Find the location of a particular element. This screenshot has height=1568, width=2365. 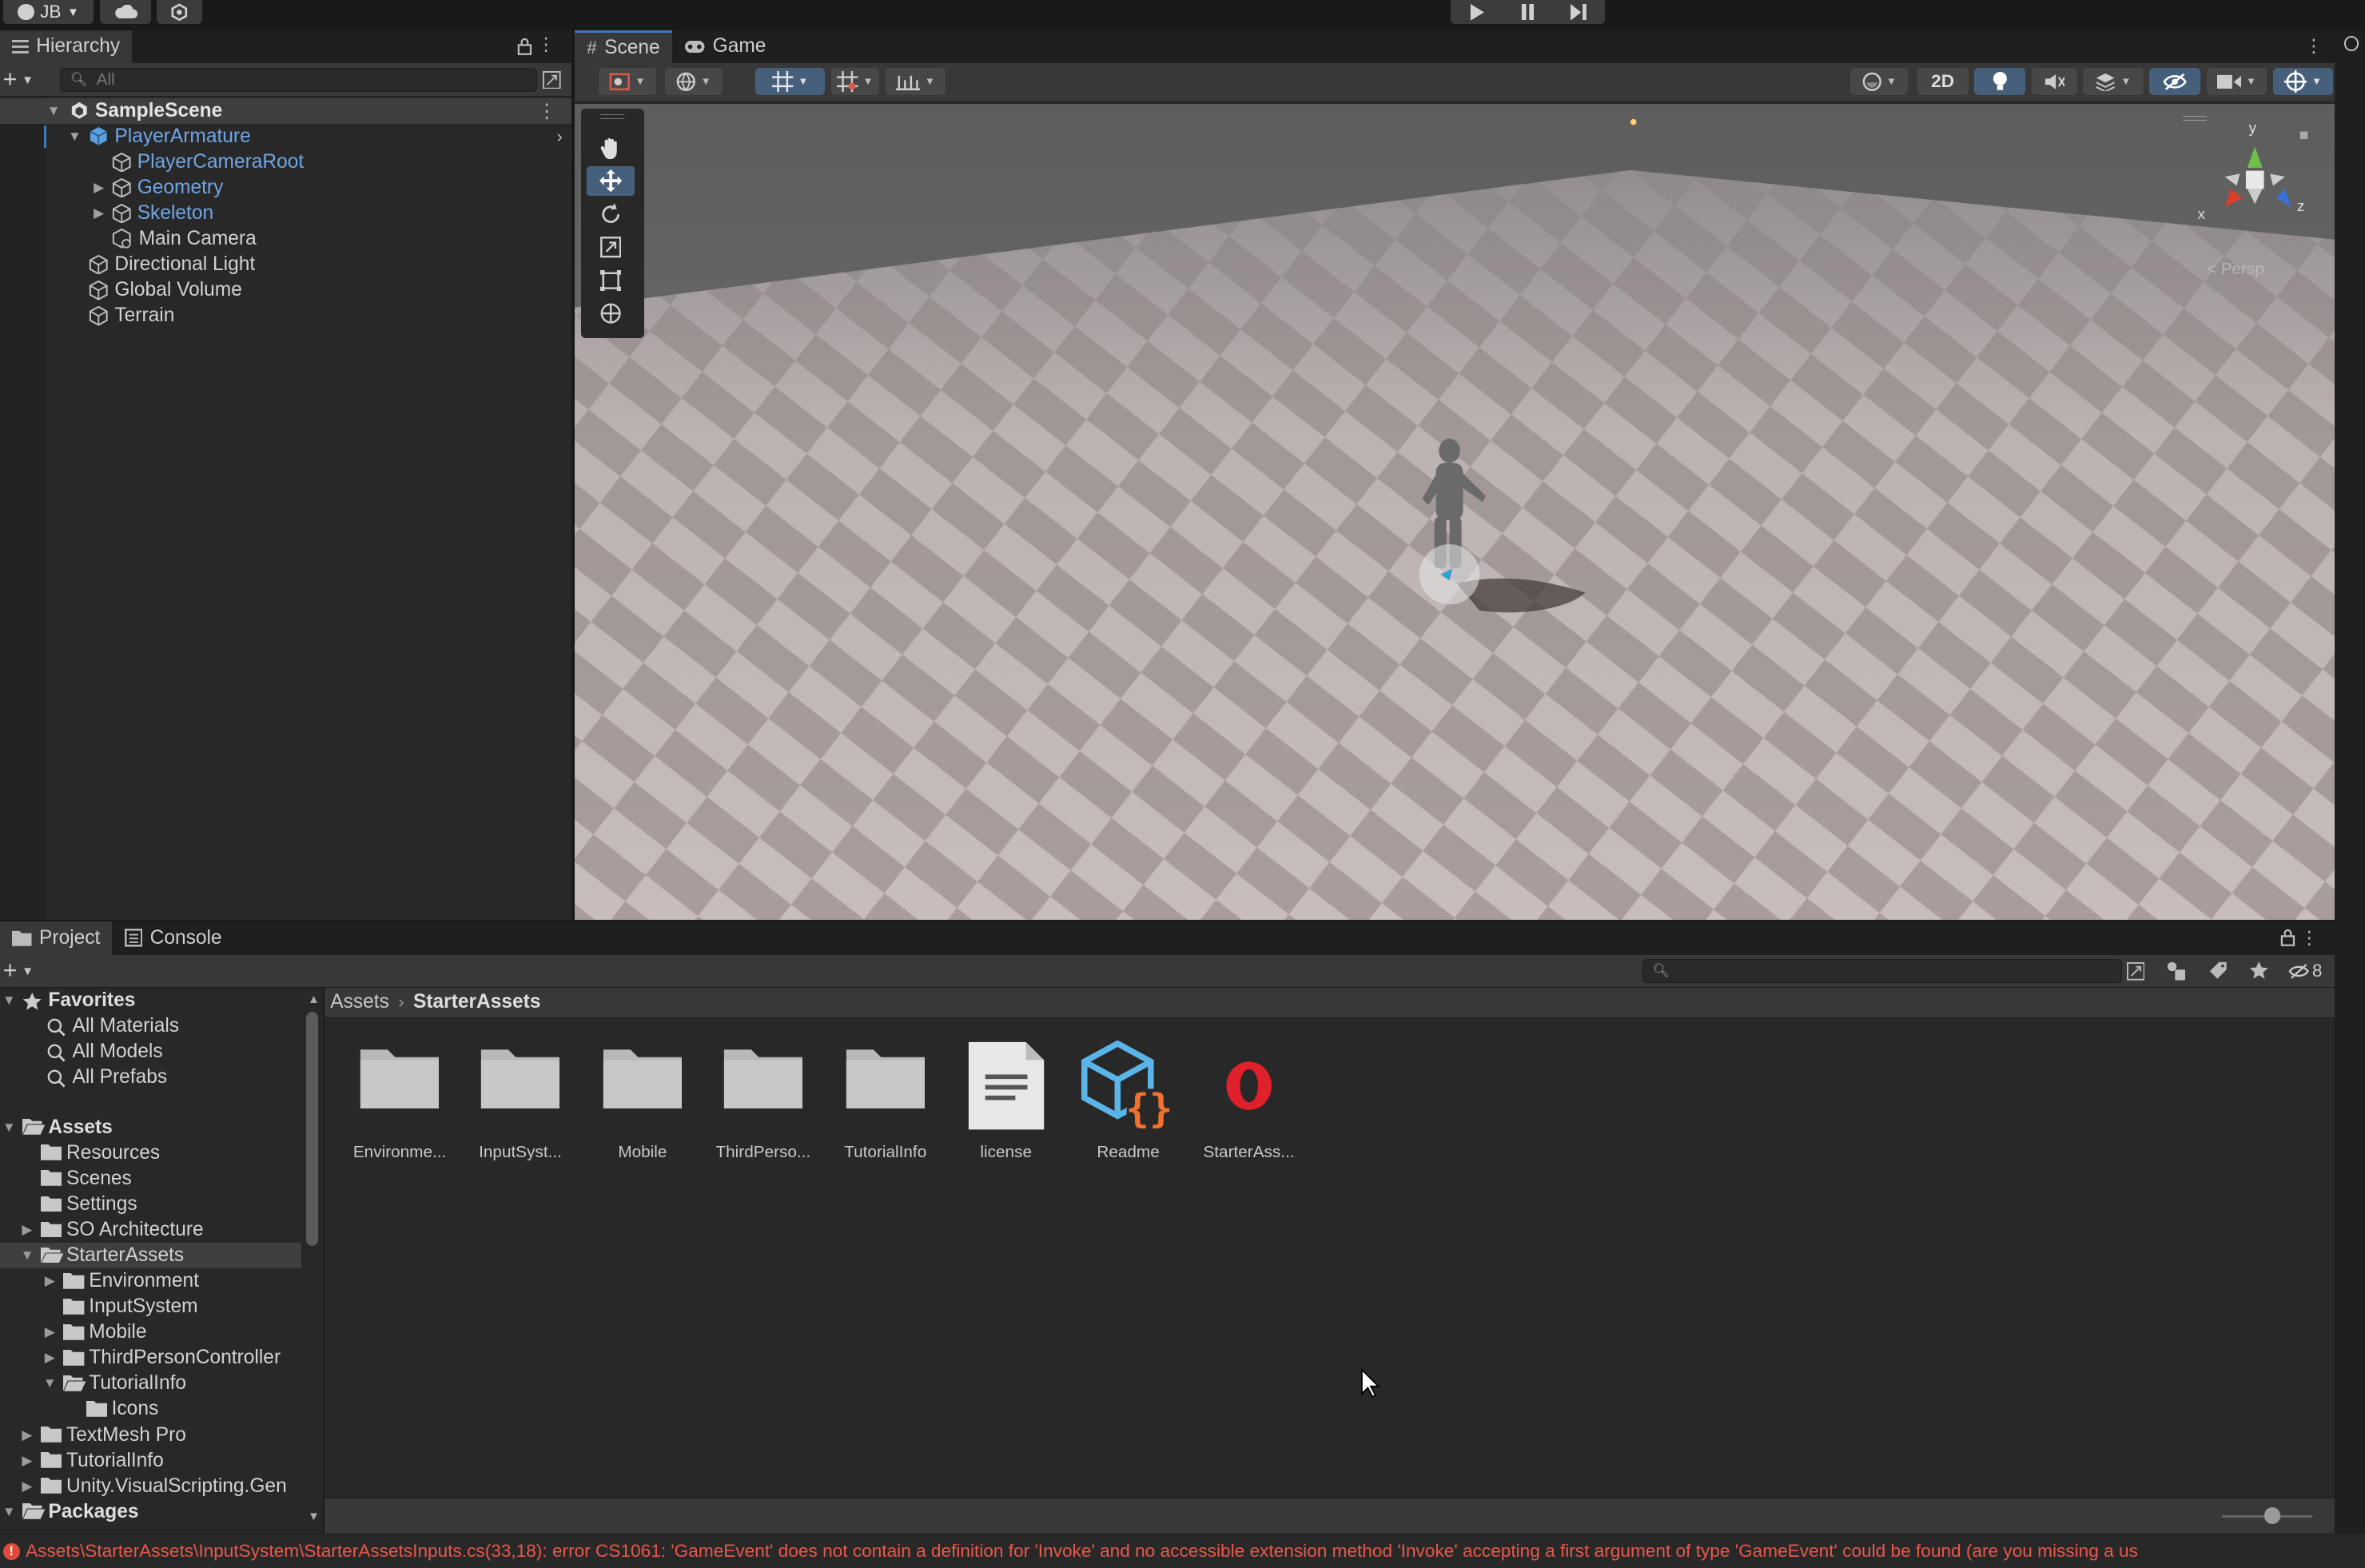

project-tree-item: ▶ TutorialInfo is located at coordinates (150, 1461).